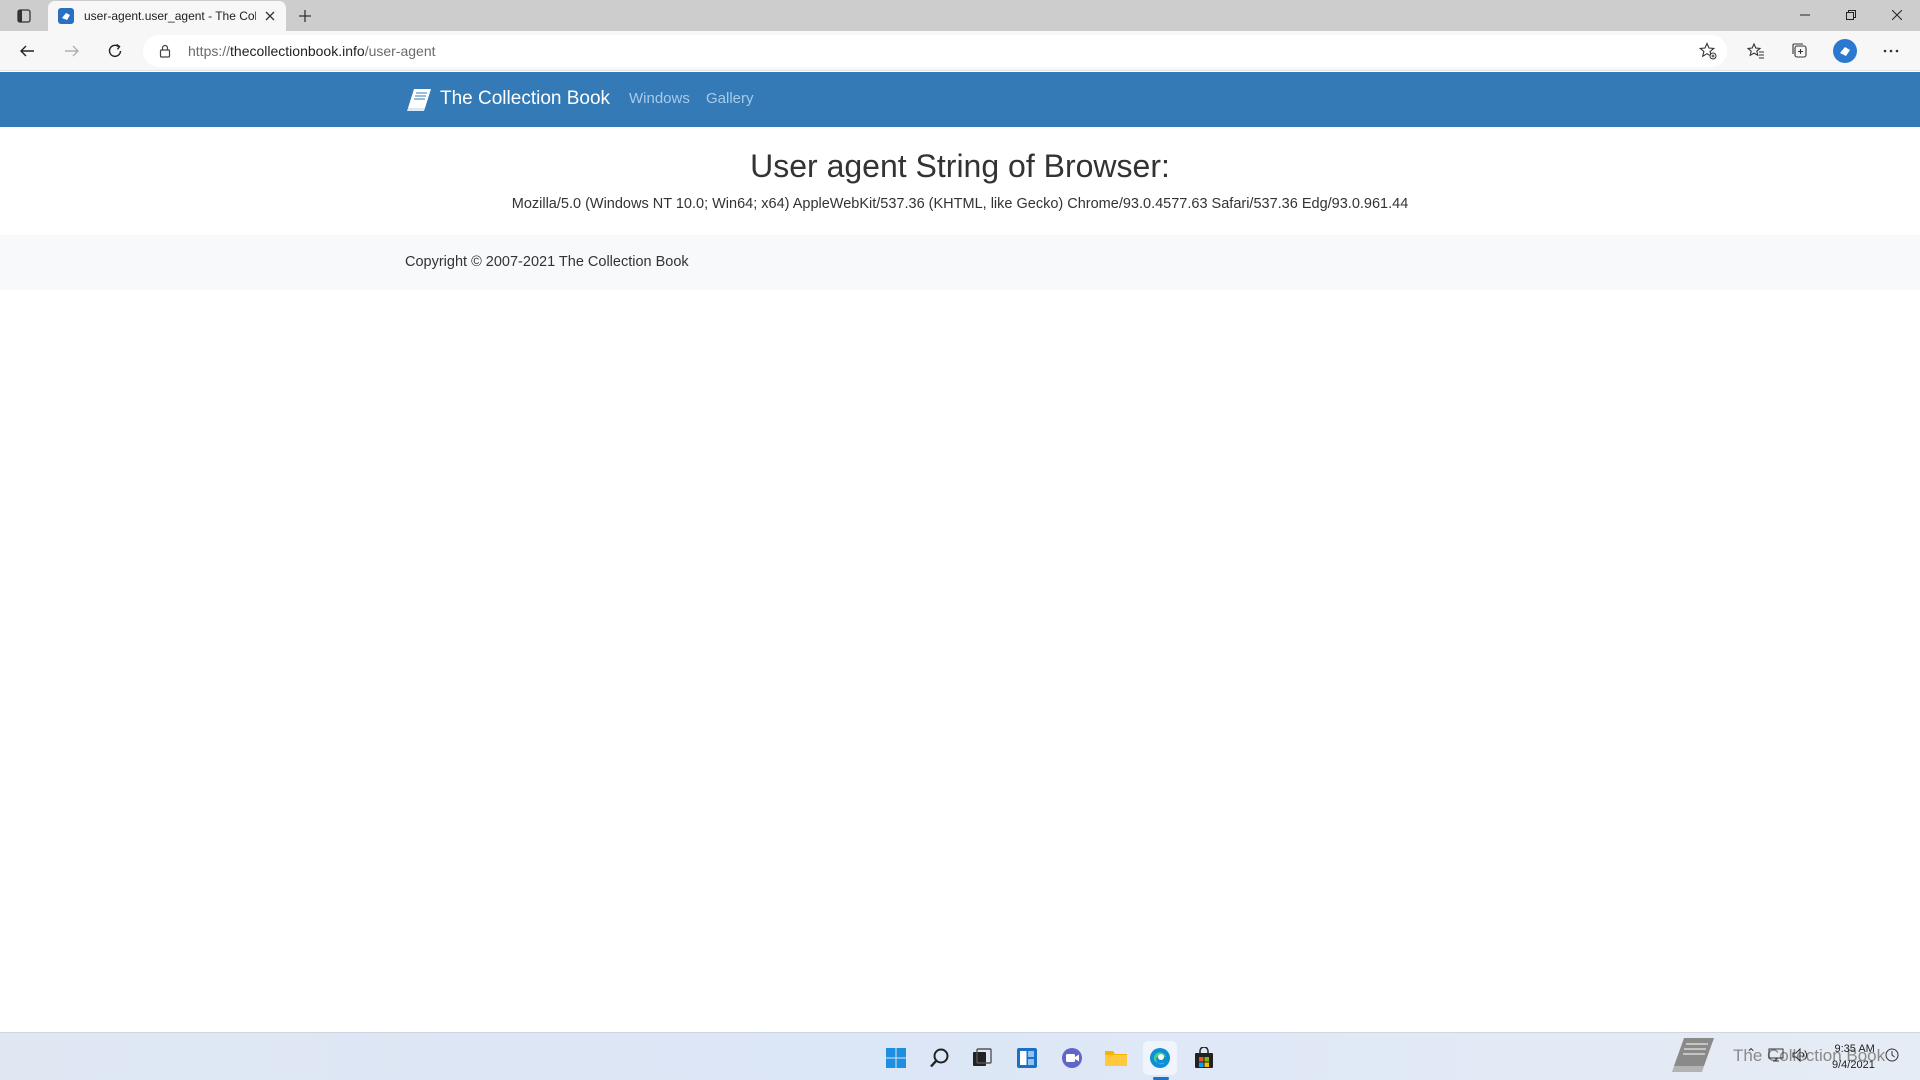  I want to click on close-window-button, so click(1897, 15).